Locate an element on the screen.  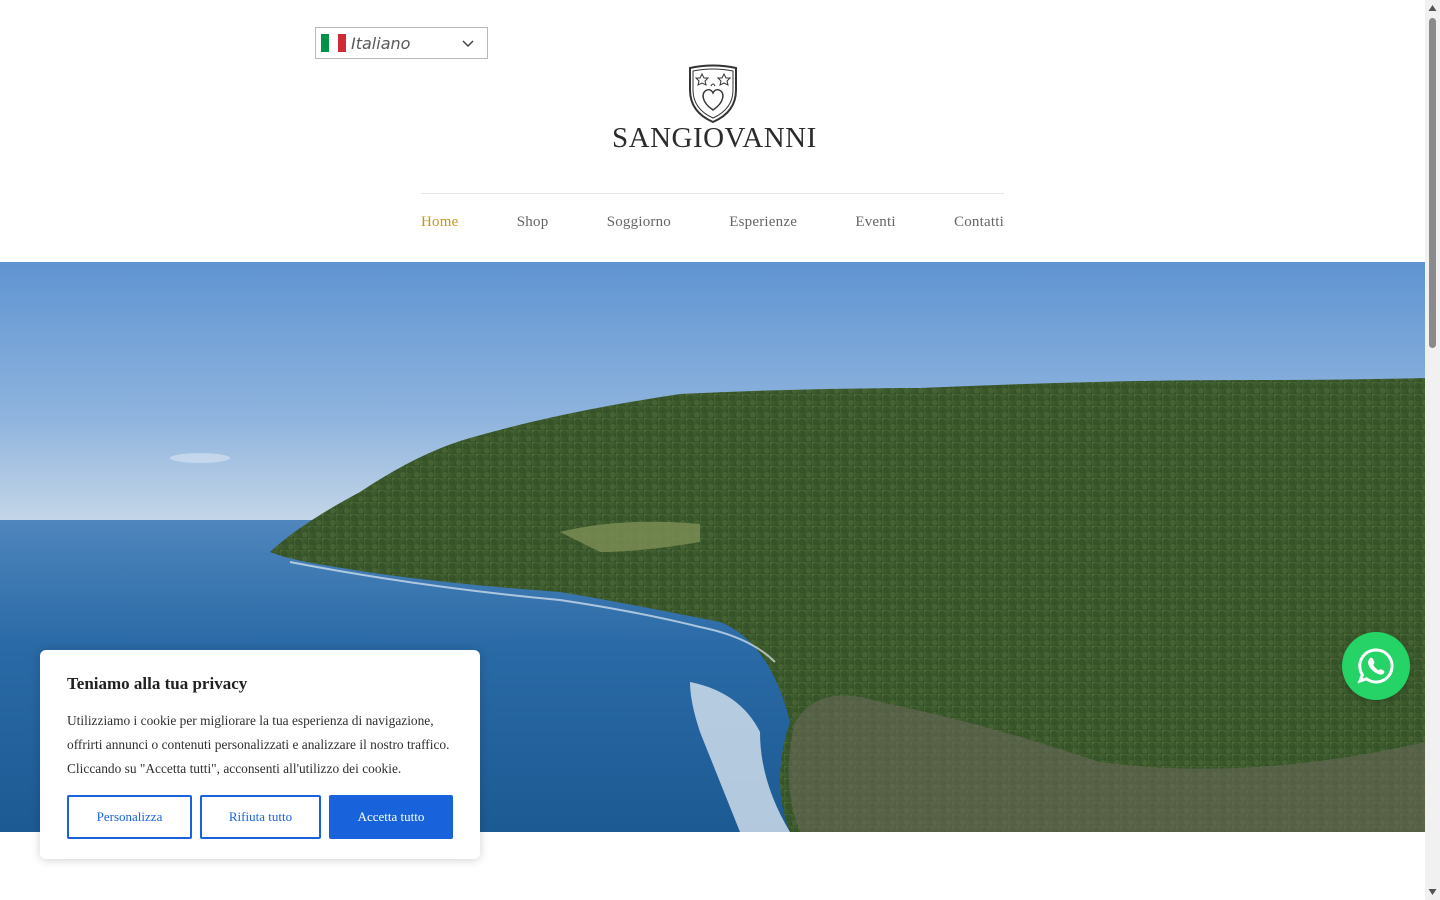
chevron-down-icon is located at coordinates (468, 44).